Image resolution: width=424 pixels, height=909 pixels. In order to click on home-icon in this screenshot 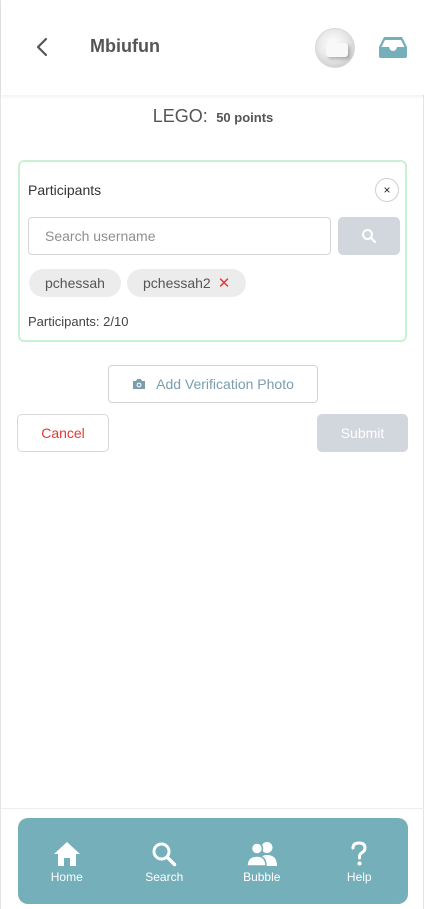, I will do `click(66, 853)`.